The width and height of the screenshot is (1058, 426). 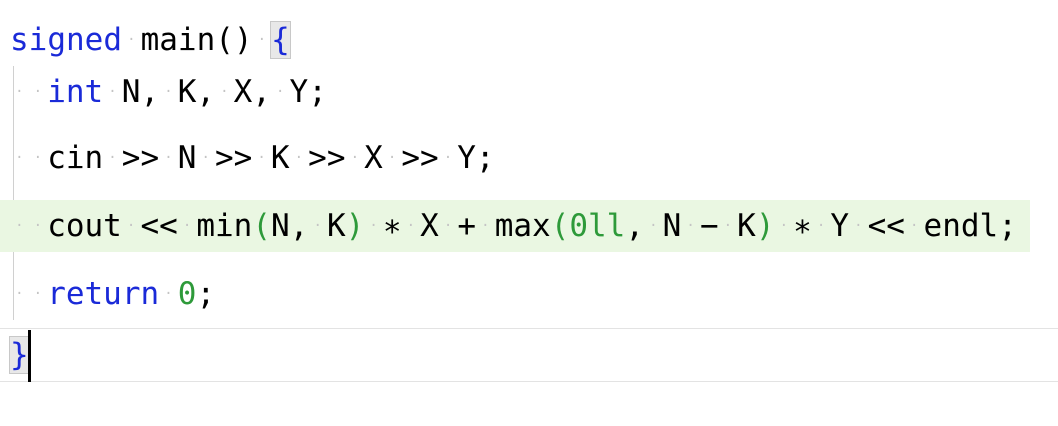 I want to click on code-line-3-text: · · cin · >> · N · >> · K · >> · X · >> · Y;, so click(x=255, y=158).